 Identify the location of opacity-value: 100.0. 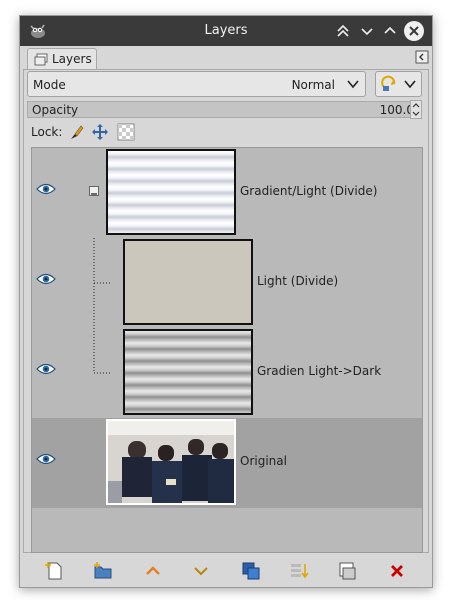
(396, 110).